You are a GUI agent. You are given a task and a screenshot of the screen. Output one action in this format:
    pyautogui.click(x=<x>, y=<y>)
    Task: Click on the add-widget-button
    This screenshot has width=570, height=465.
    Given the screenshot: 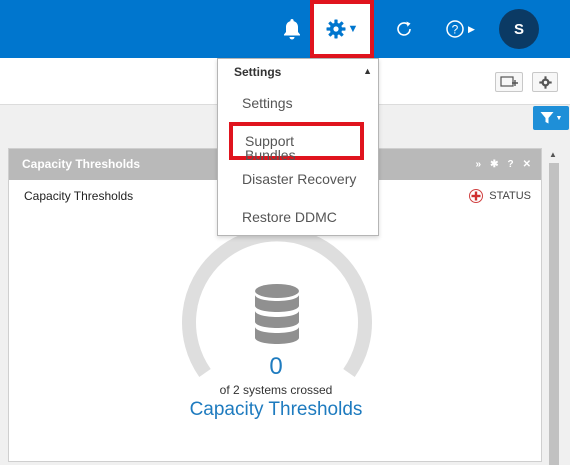 What is the action you would take?
    pyautogui.click(x=509, y=82)
    